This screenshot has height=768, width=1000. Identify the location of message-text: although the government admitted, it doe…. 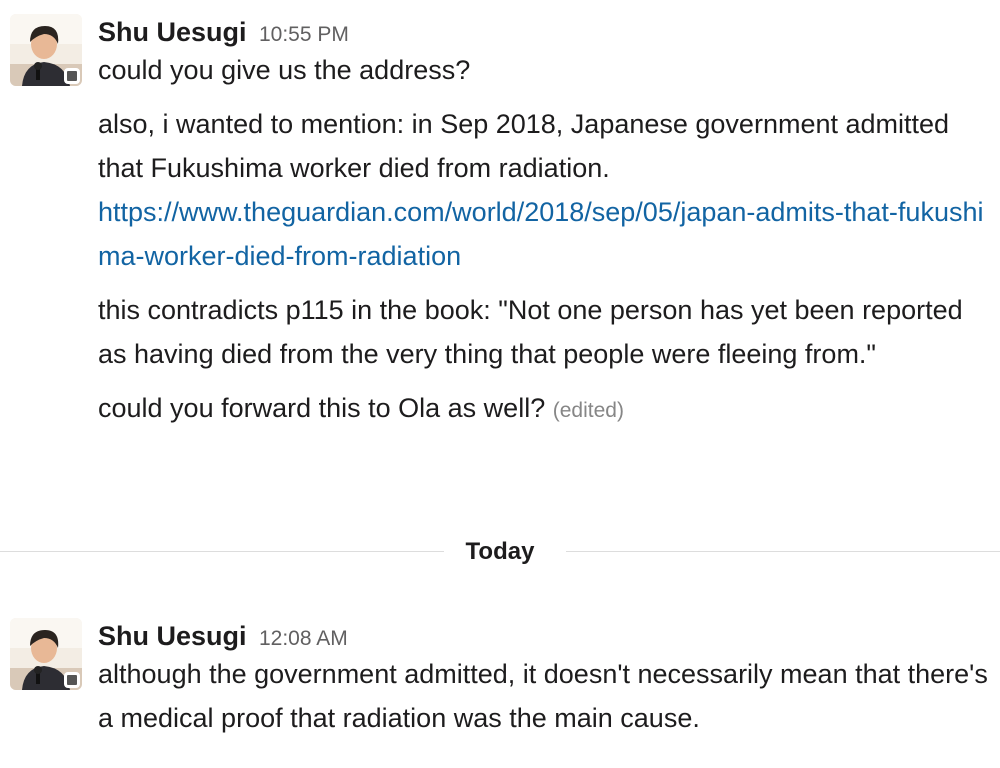
(543, 696).